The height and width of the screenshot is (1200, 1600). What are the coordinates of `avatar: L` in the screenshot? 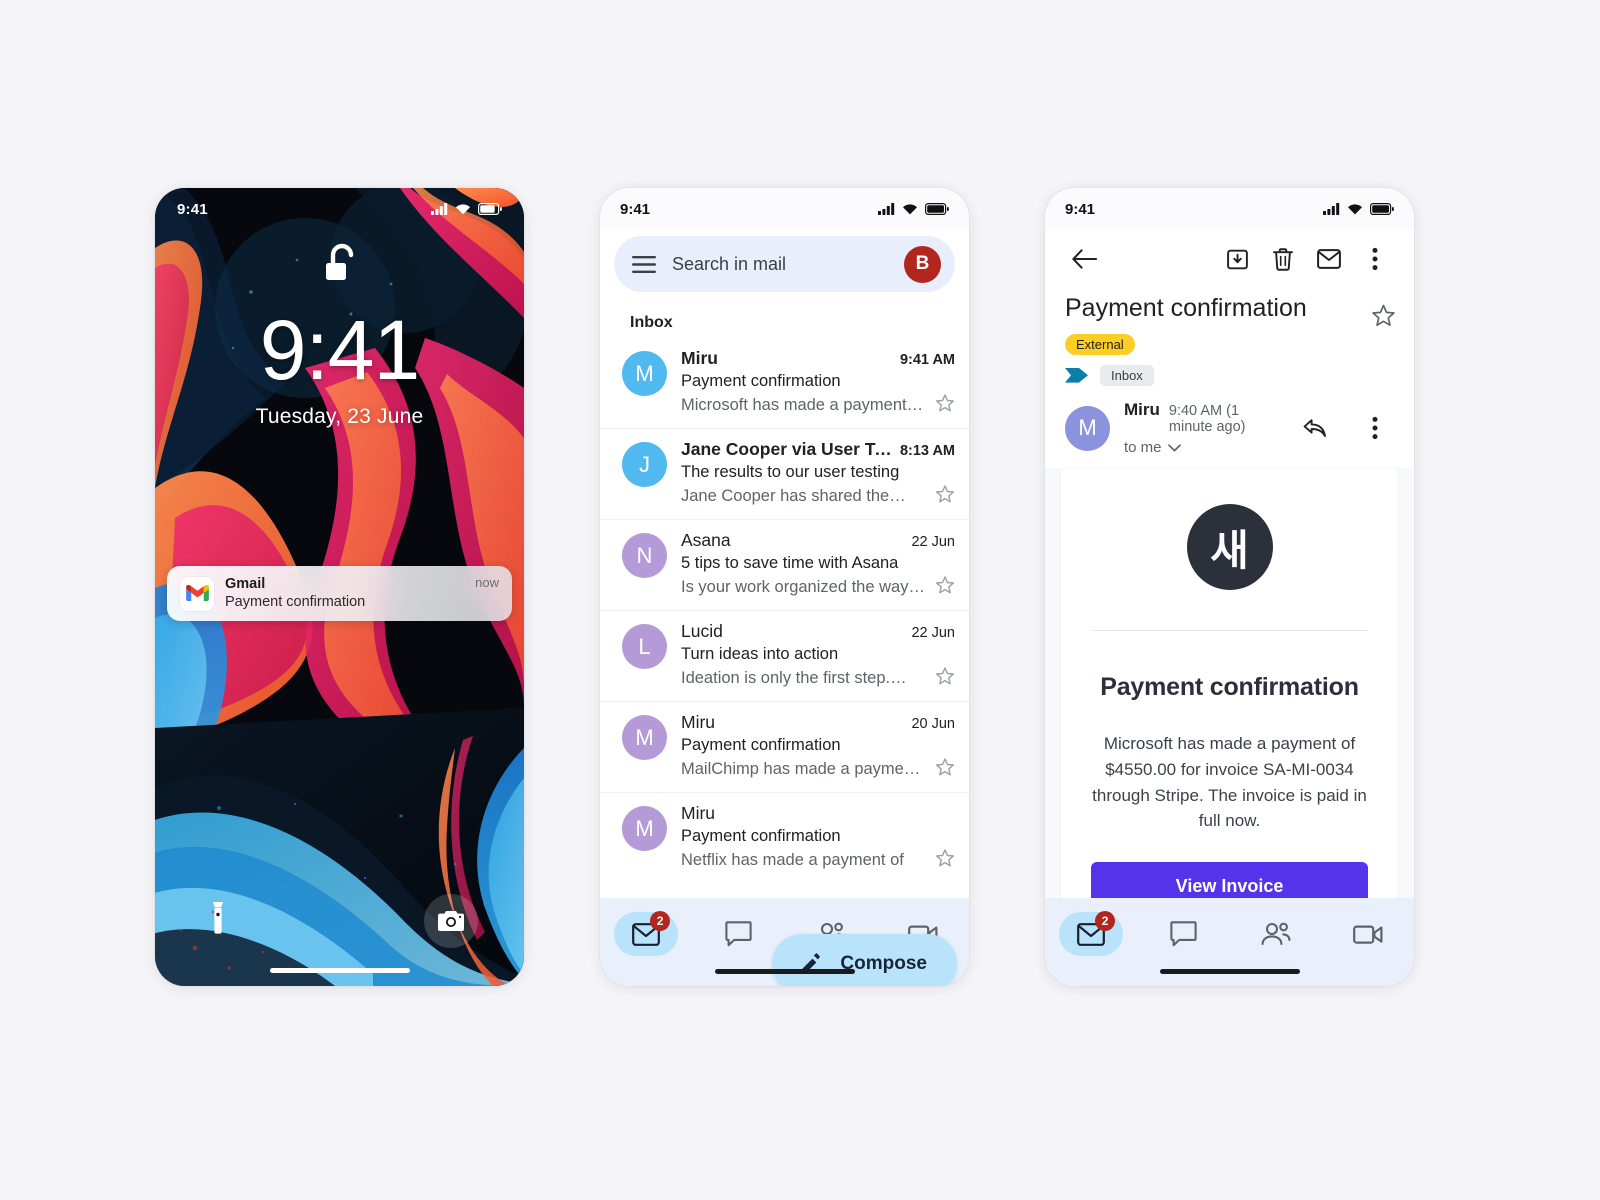 It's located at (644, 646).